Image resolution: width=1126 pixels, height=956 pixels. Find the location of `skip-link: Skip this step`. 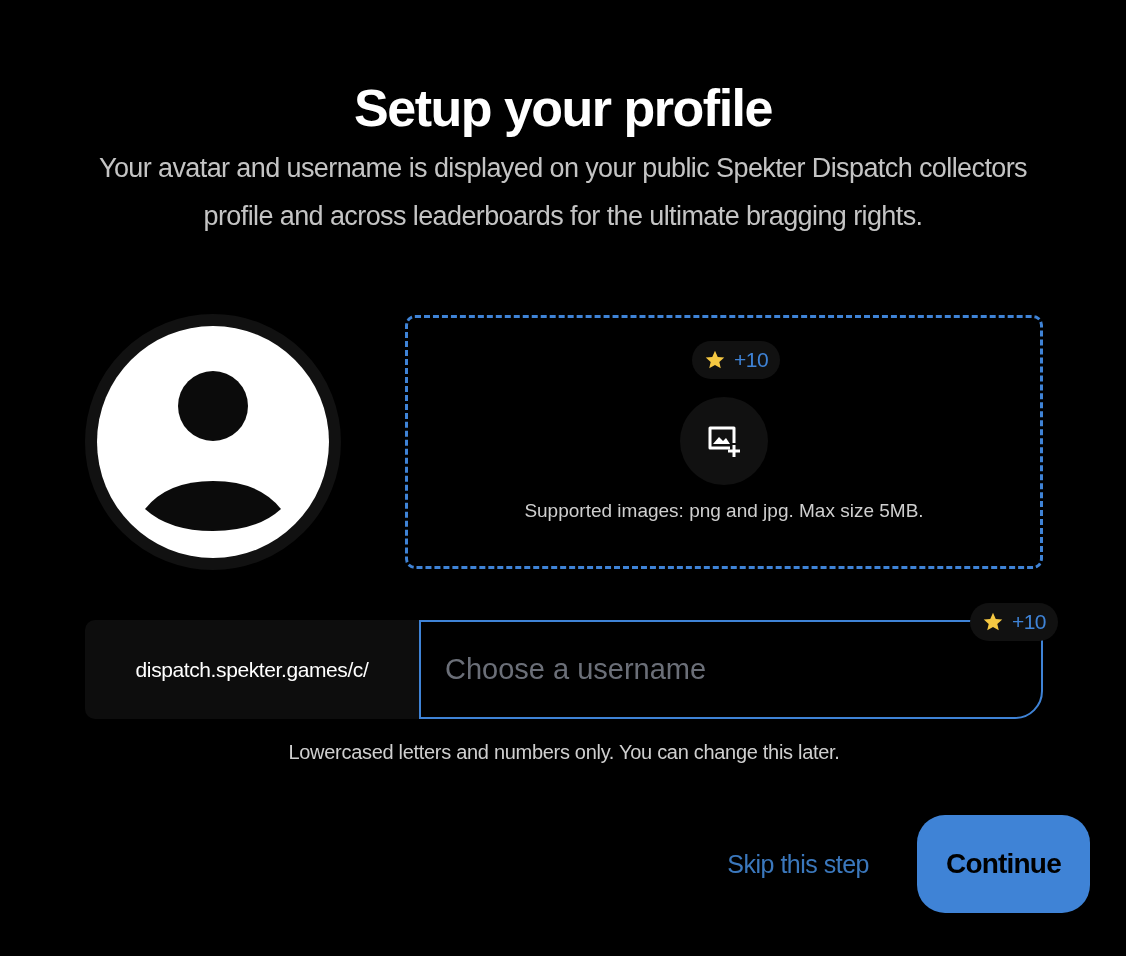

skip-link: Skip this step is located at coordinates (798, 864).